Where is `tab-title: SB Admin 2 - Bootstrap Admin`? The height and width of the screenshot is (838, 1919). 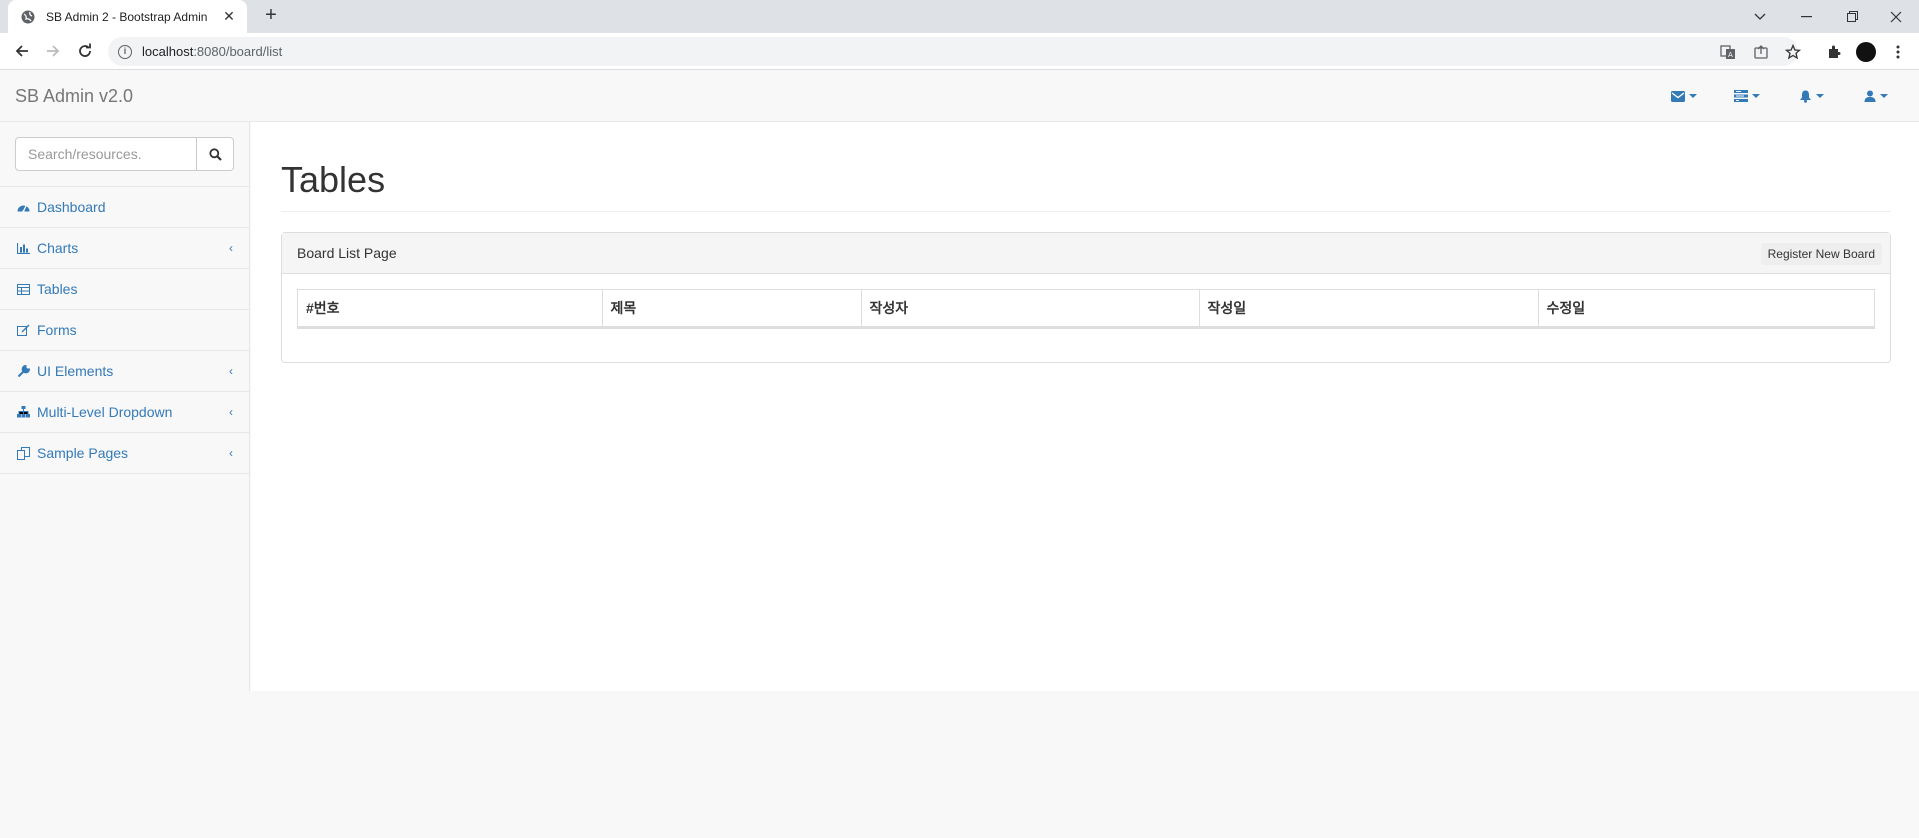
tab-title: SB Admin 2 - Bootstrap Admin is located at coordinates (127, 16).